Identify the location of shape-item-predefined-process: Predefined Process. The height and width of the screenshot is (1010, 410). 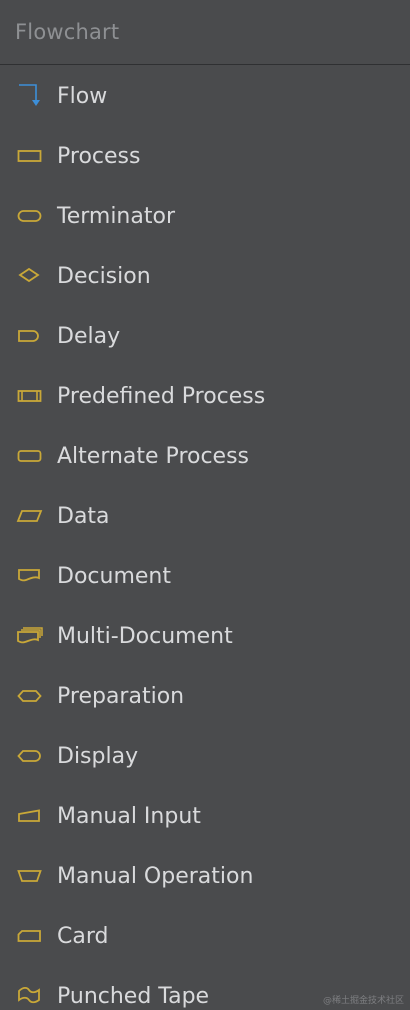
(205, 396).